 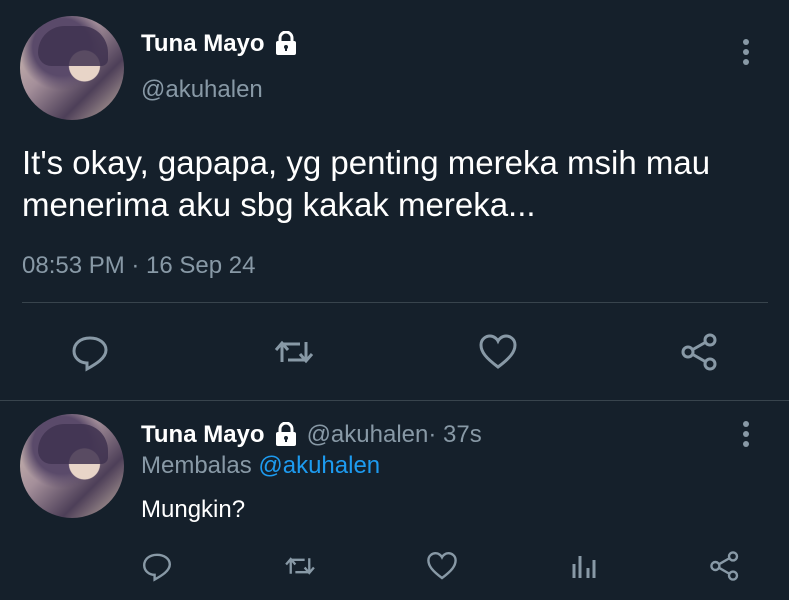 I want to click on author-name-row: Tuna Mayo, so click(x=220, y=44).